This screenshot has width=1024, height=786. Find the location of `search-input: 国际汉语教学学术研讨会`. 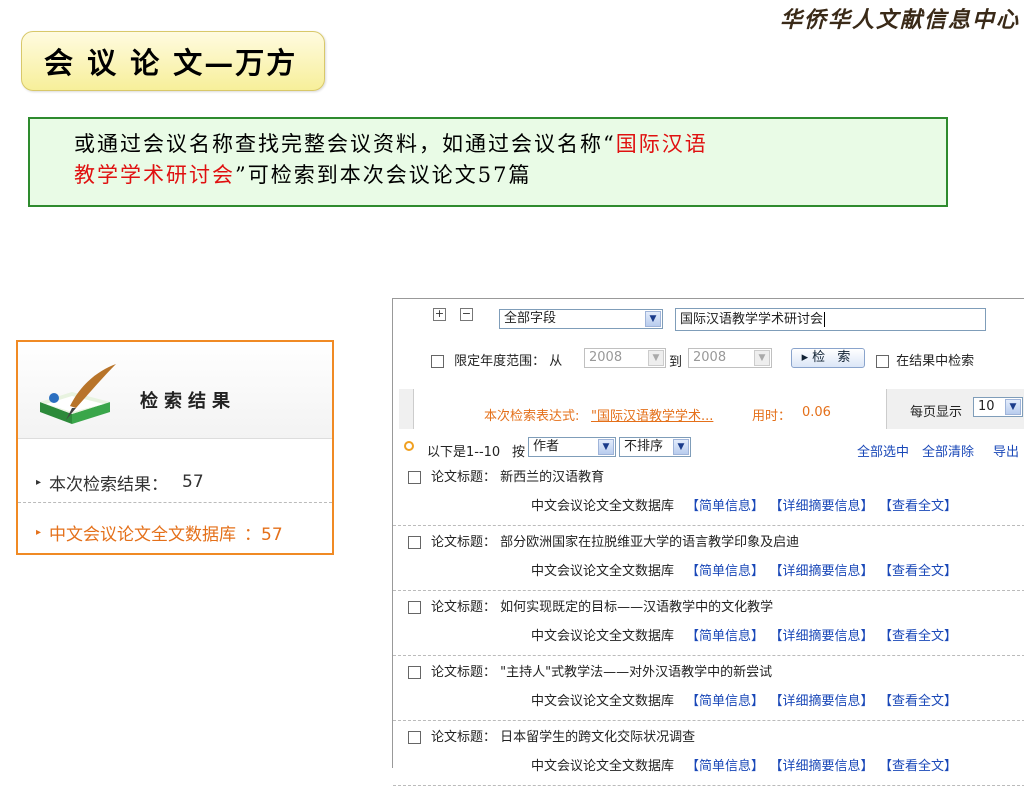

search-input: 国际汉语教学学术研讨会 is located at coordinates (830, 319).